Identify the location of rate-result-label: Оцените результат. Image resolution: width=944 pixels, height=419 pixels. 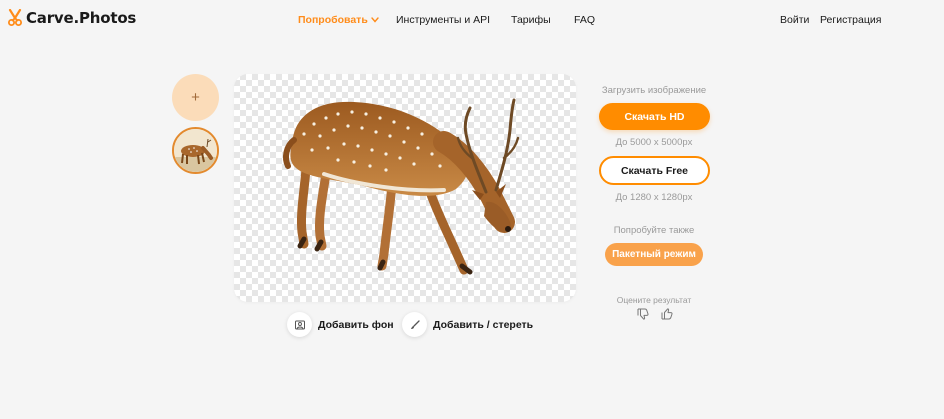
(654, 300).